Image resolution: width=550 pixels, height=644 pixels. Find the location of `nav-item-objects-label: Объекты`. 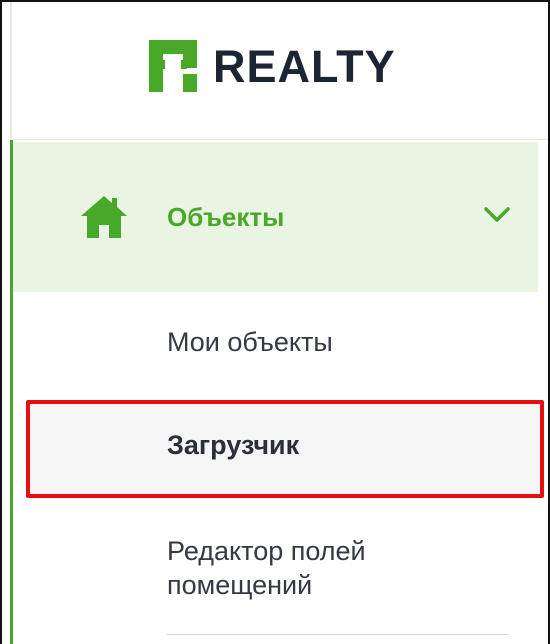

nav-item-objects-label: Объекты is located at coordinates (226, 217).